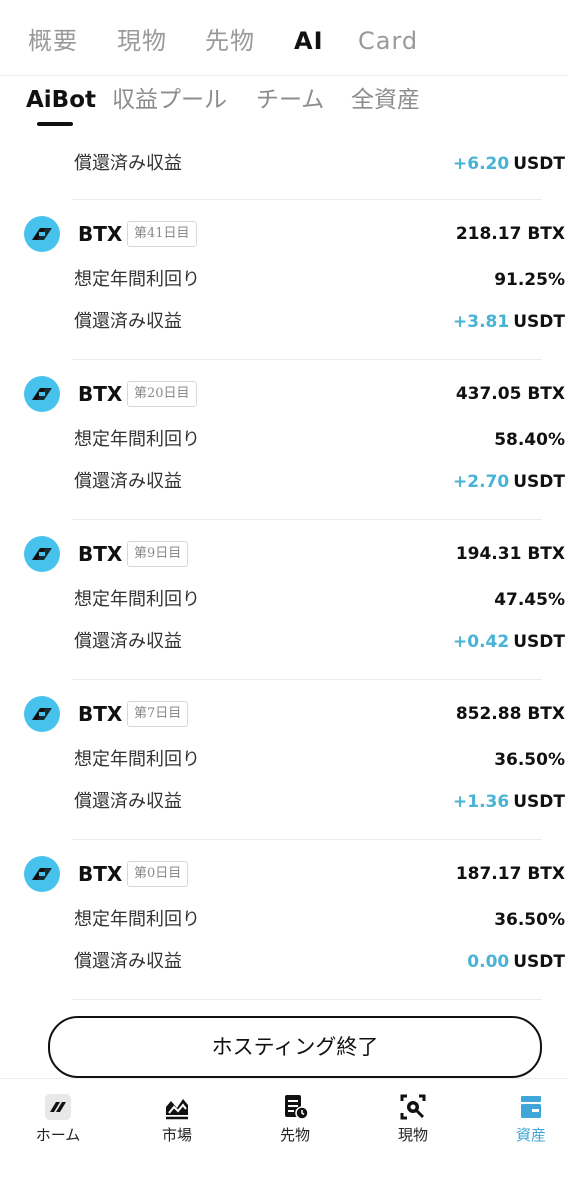 The width and height of the screenshot is (568, 1200). I want to click on subtab-aibot: AiBot, so click(61, 100).